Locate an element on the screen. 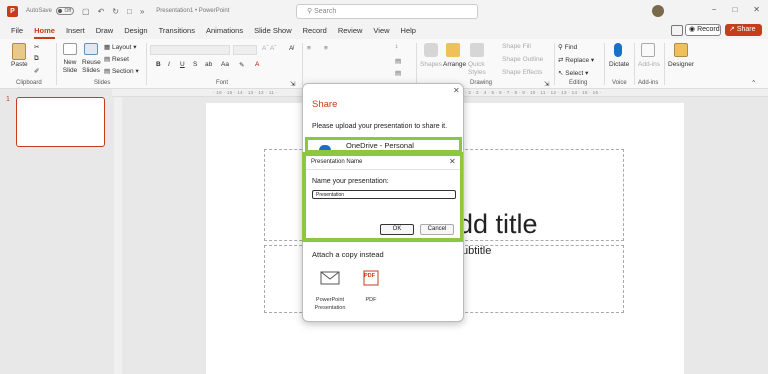 Image resolution: width=768 pixels, height=374 pixels. shapes-button: Shapes is located at coordinates (431, 64).